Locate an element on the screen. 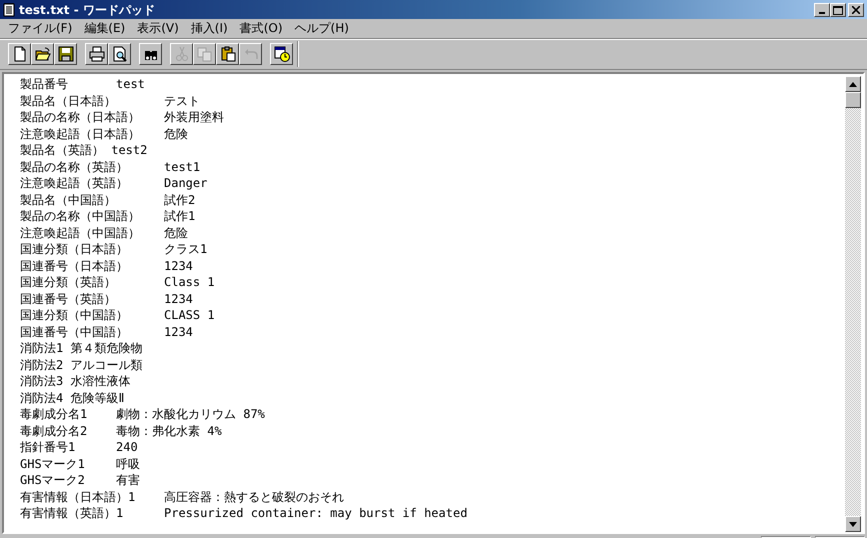  printer-icon is located at coordinates (96, 54).